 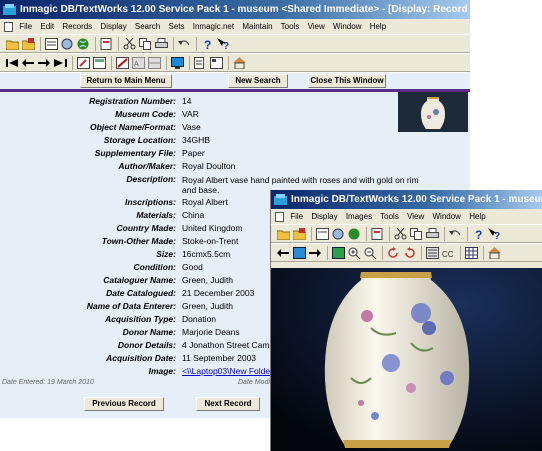 I want to click on previous-image-icon, so click(x=283, y=253).